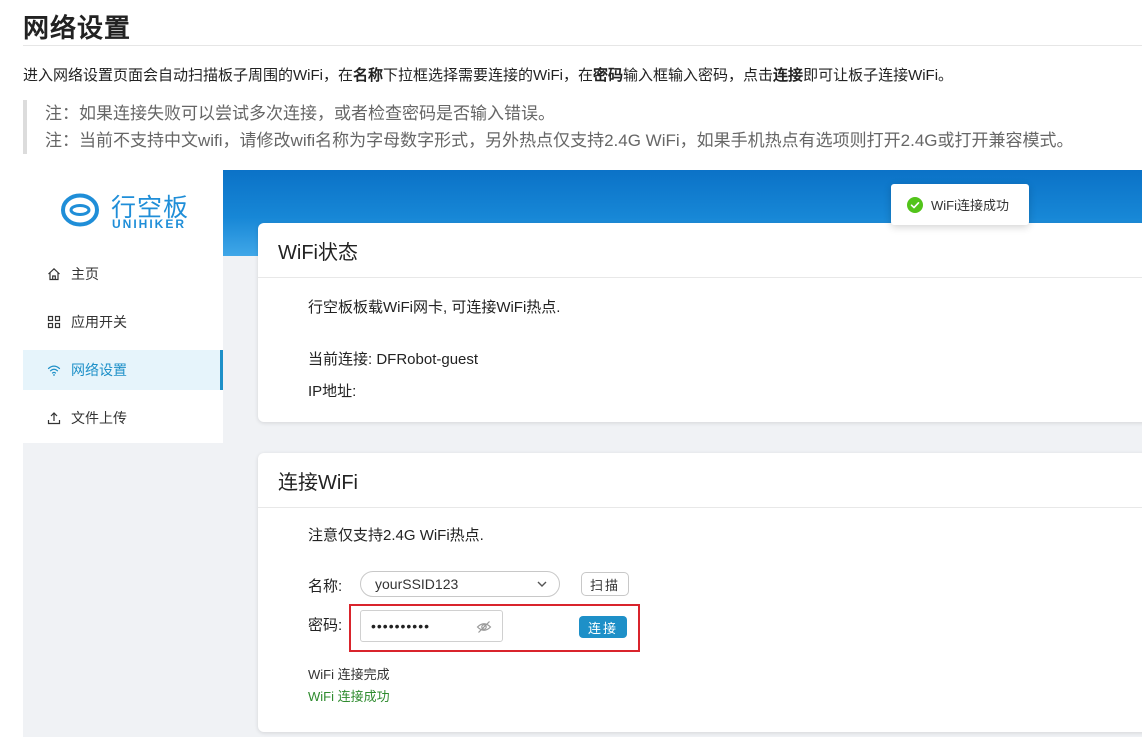 This screenshot has height=737, width=1142. What do you see at coordinates (431, 626) in the screenshot?
I see `password-input: ••••••••••` at bounding box center [431, 626].